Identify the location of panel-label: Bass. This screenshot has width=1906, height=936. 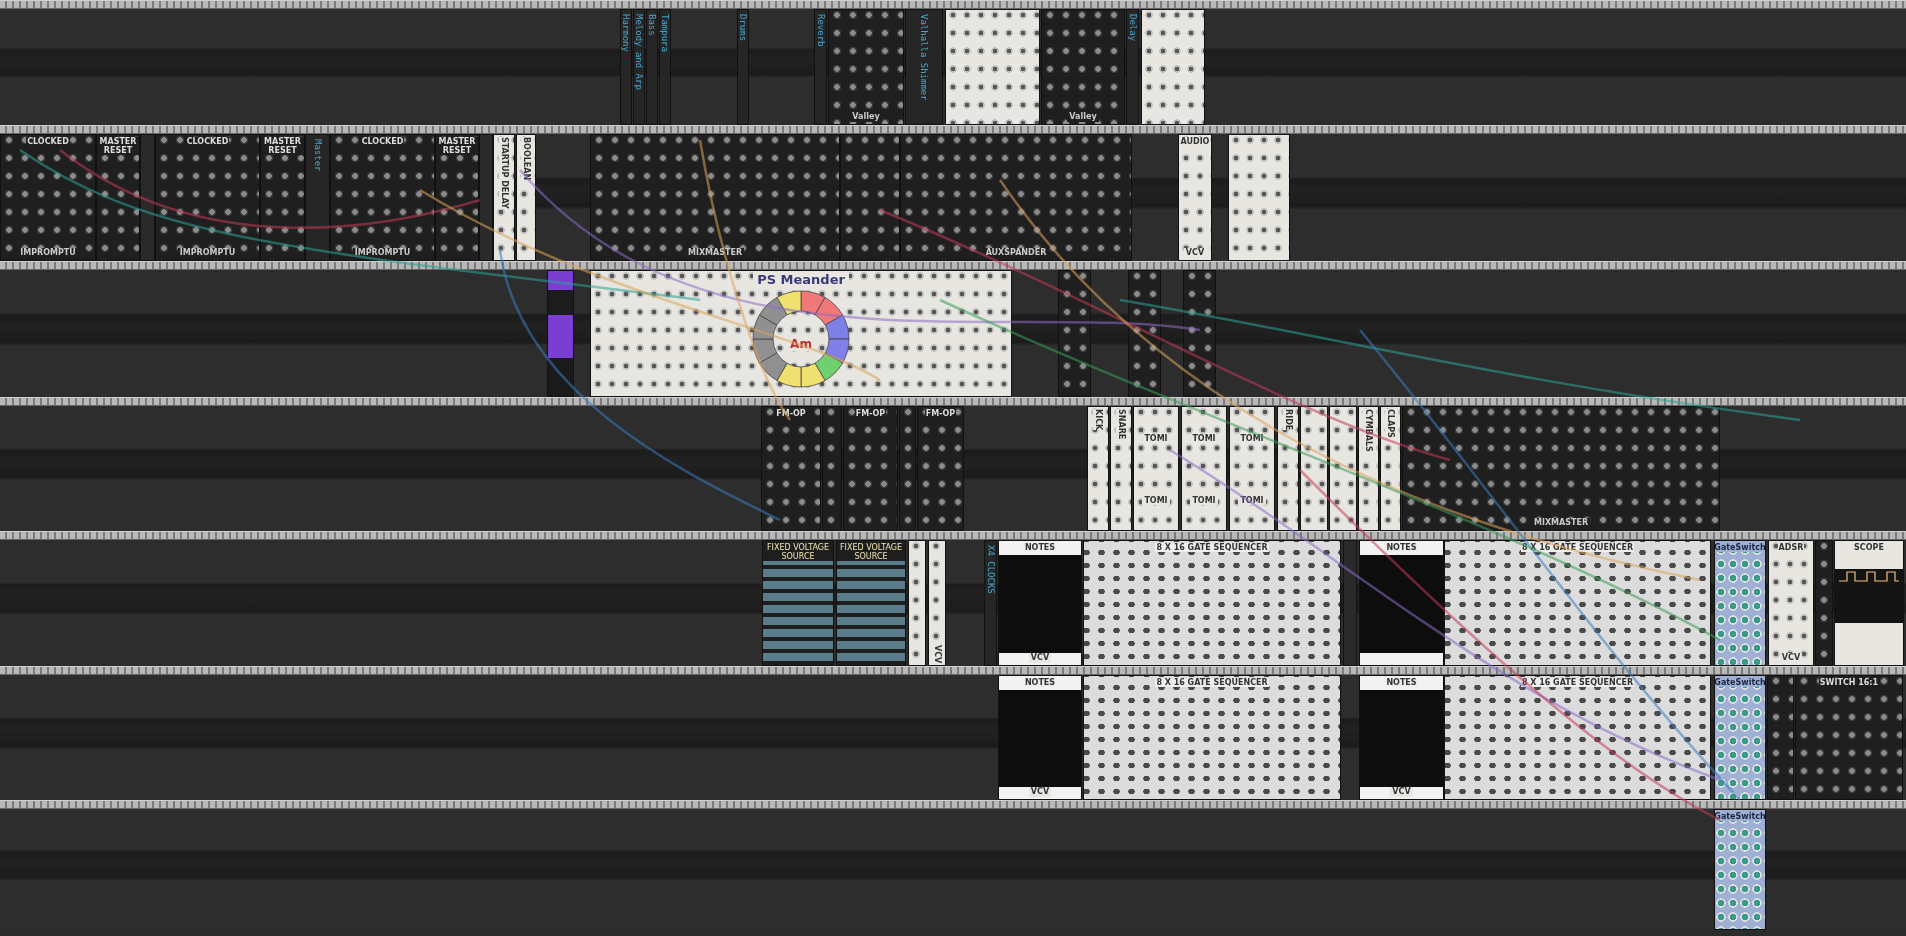
(652, 25).